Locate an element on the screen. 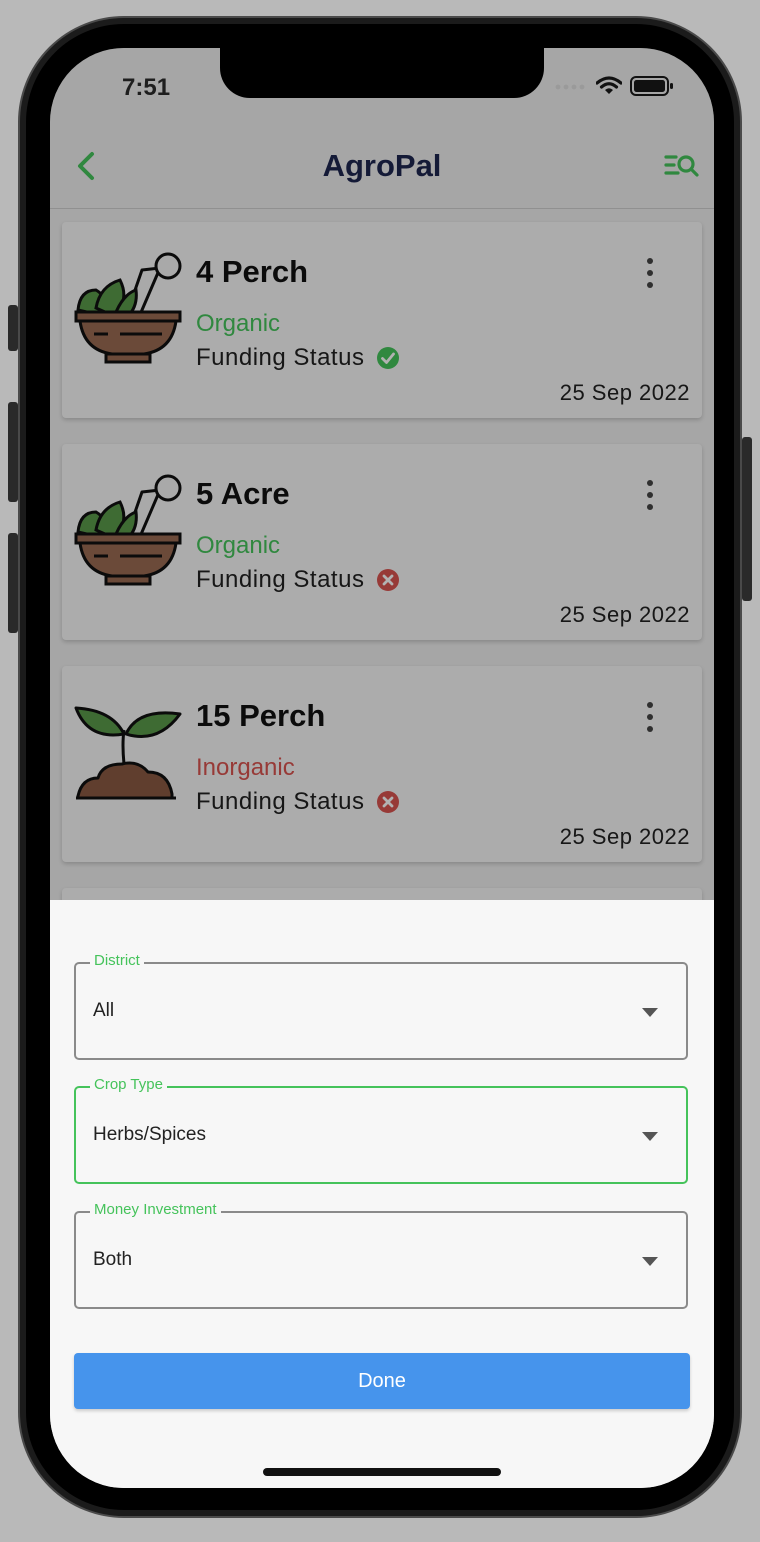  district-label: District is located at coordinates (117, 960).